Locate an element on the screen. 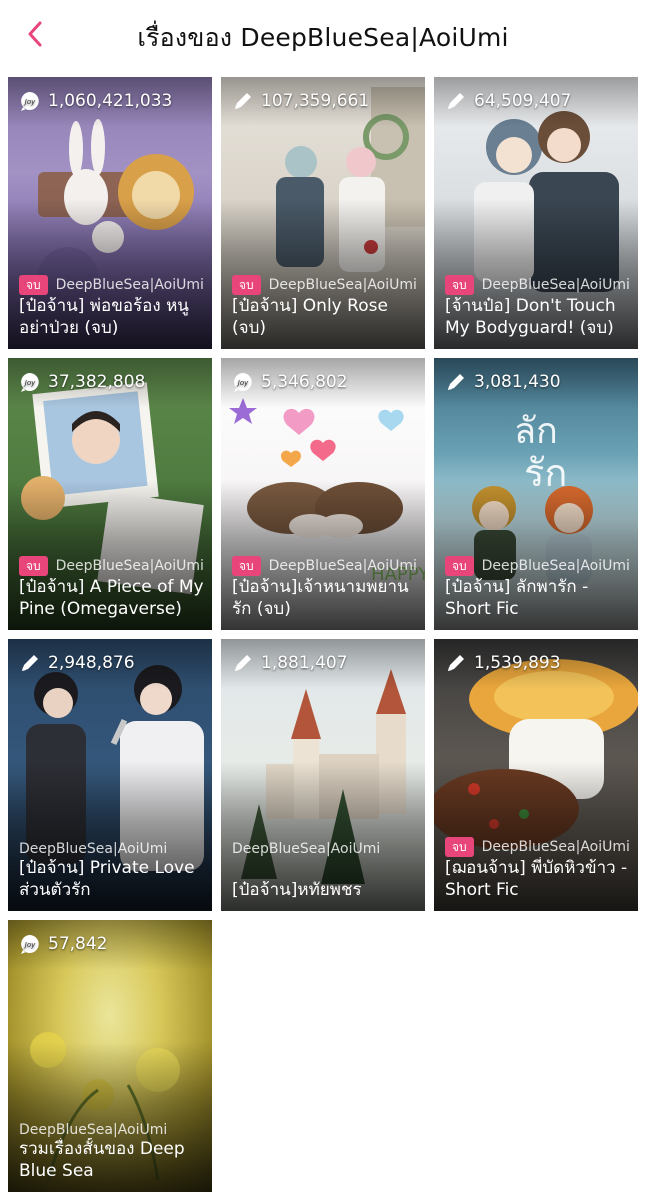 Image resolution: width=646 pixels, height=1200 pixels. view-count: Joy 57,842 is located at coordinates (62, 944).